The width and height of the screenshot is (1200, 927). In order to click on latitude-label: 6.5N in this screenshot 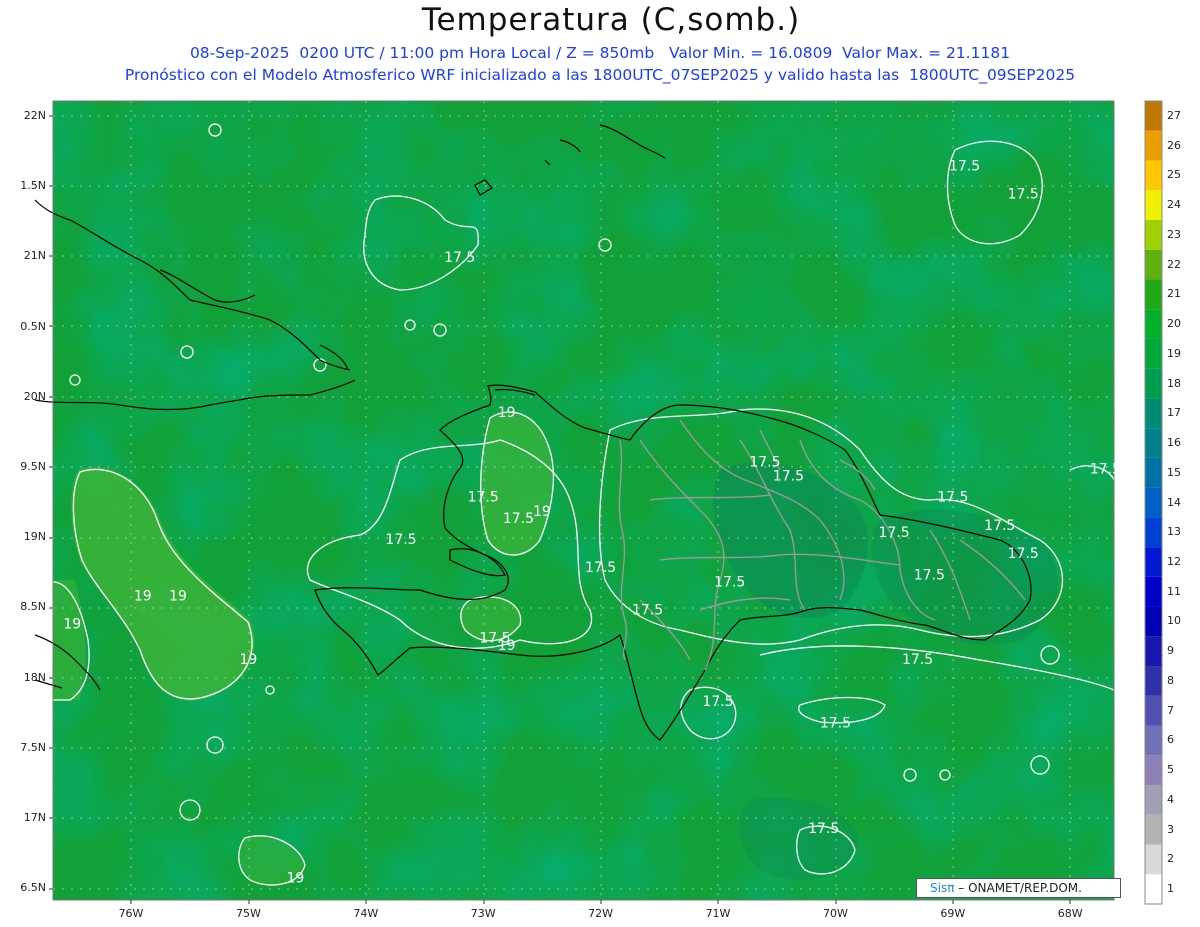, I will do `click(33, 888)`.